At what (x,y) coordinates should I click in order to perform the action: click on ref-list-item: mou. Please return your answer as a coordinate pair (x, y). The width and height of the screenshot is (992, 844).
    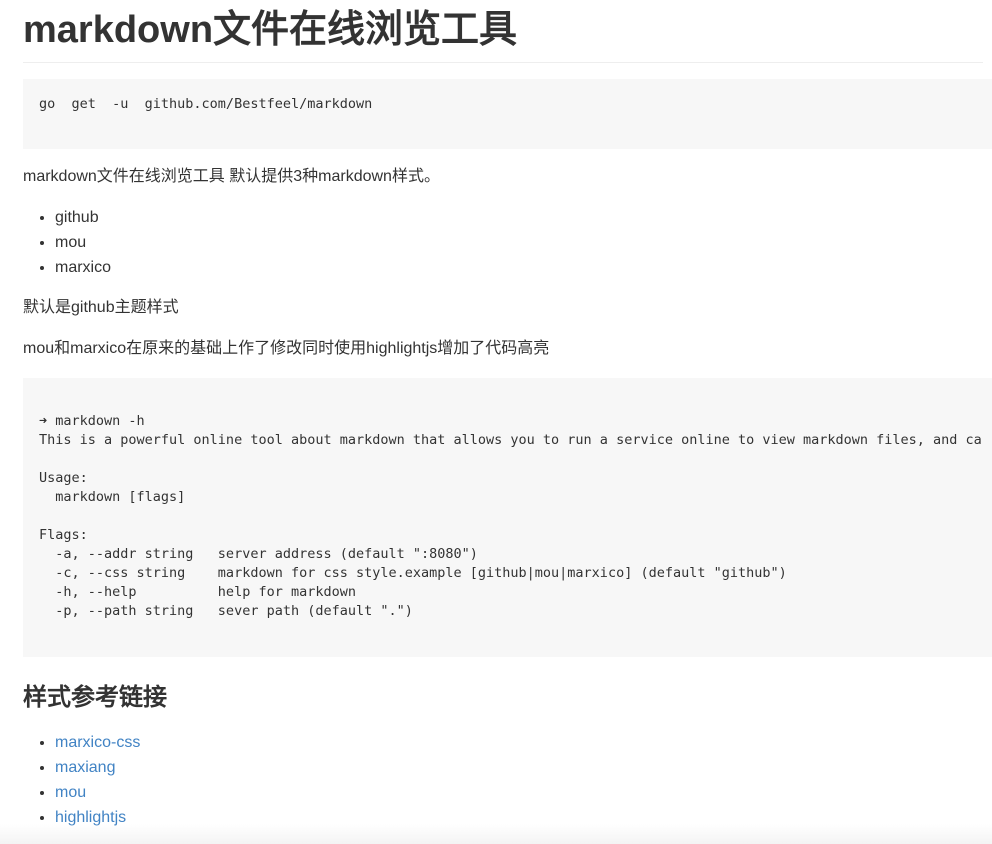
    Looking at the image, I should click on (523, 792).